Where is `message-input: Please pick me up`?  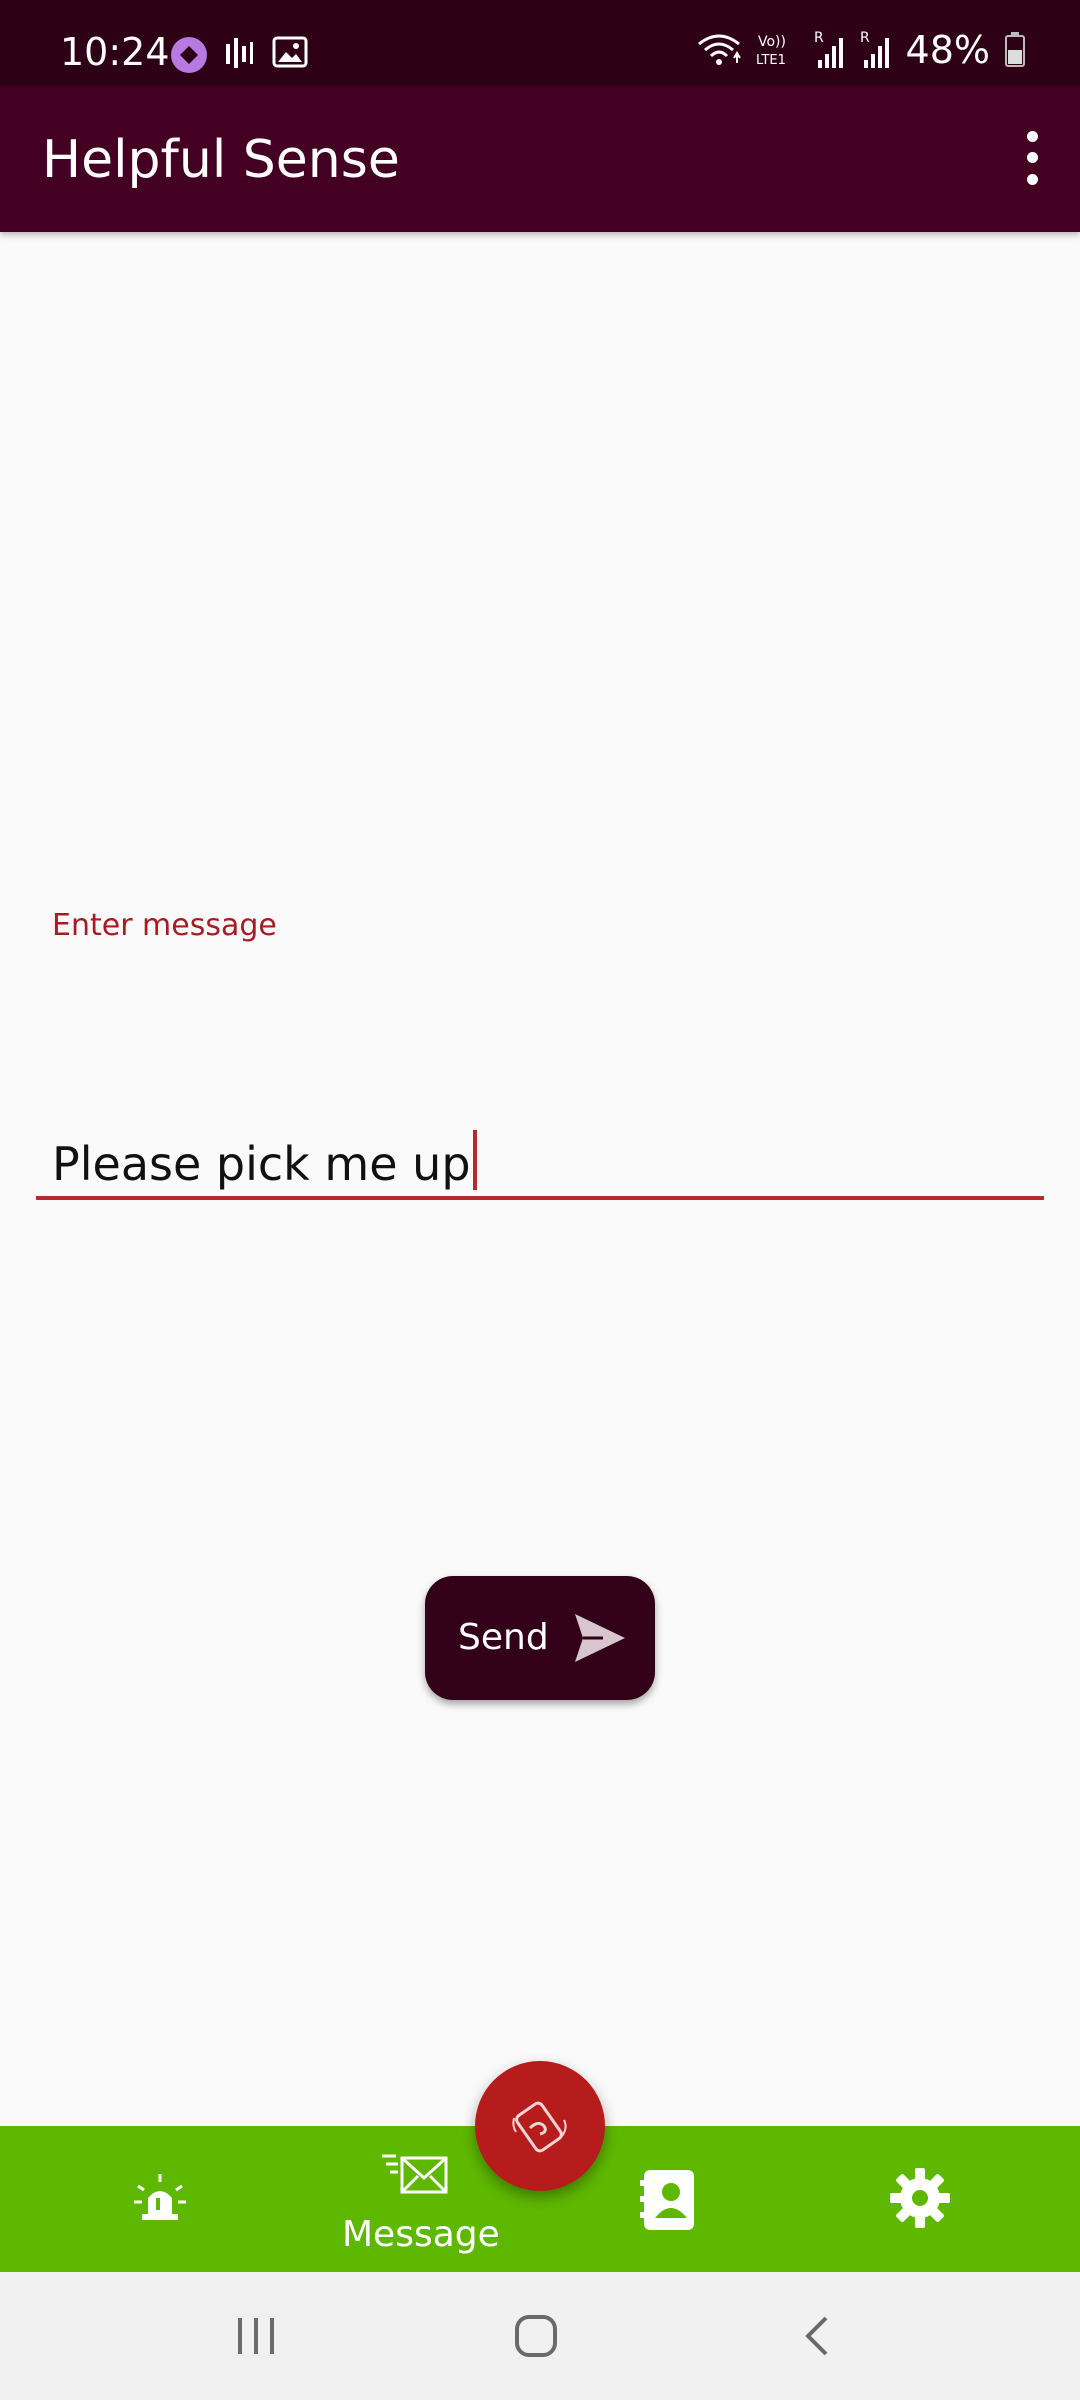
message-input: Please pick me up is located at coordinates (540, 1160).